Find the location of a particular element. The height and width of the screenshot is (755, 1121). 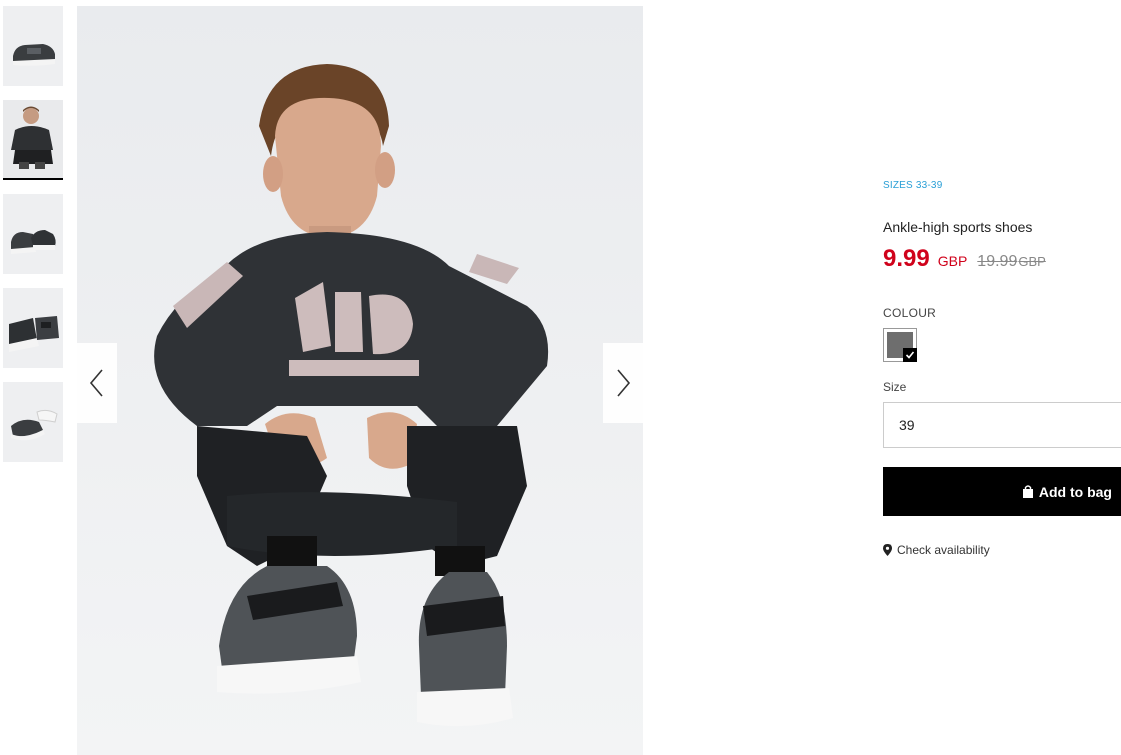

thumbnail-shoe-top is located at coordinates (33, 422).